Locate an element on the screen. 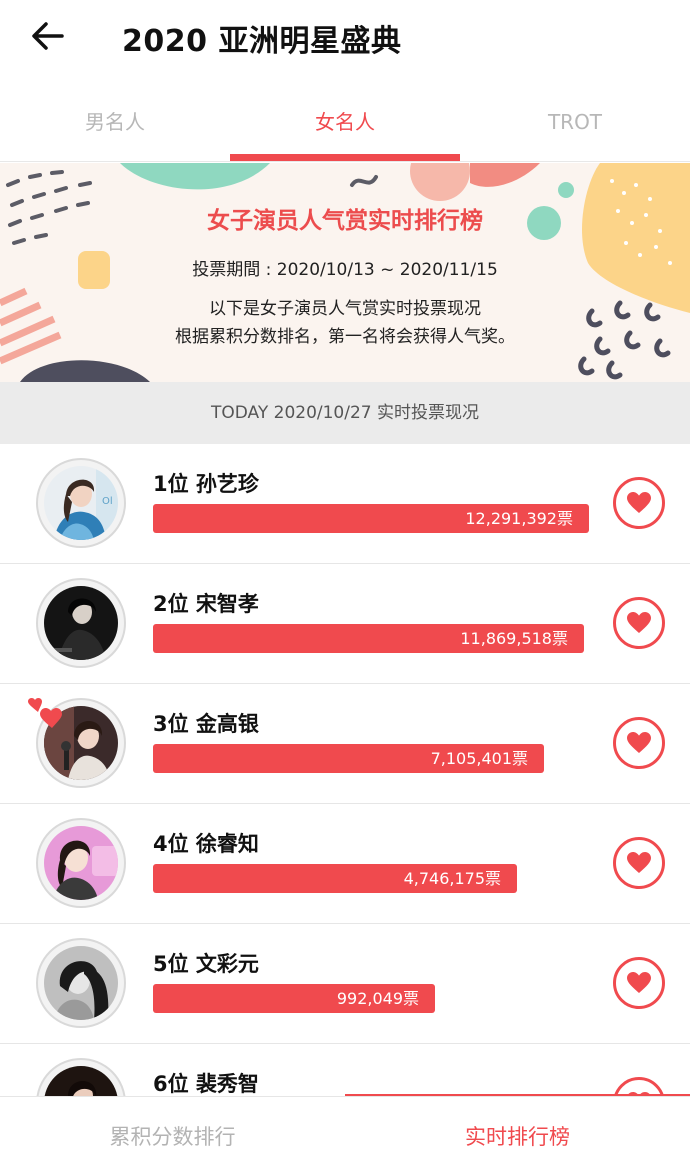 This screenshot has width=690, height=1174. nav-realtime-ranking: 实时排行榜 is located at coordinates (517, 1135).